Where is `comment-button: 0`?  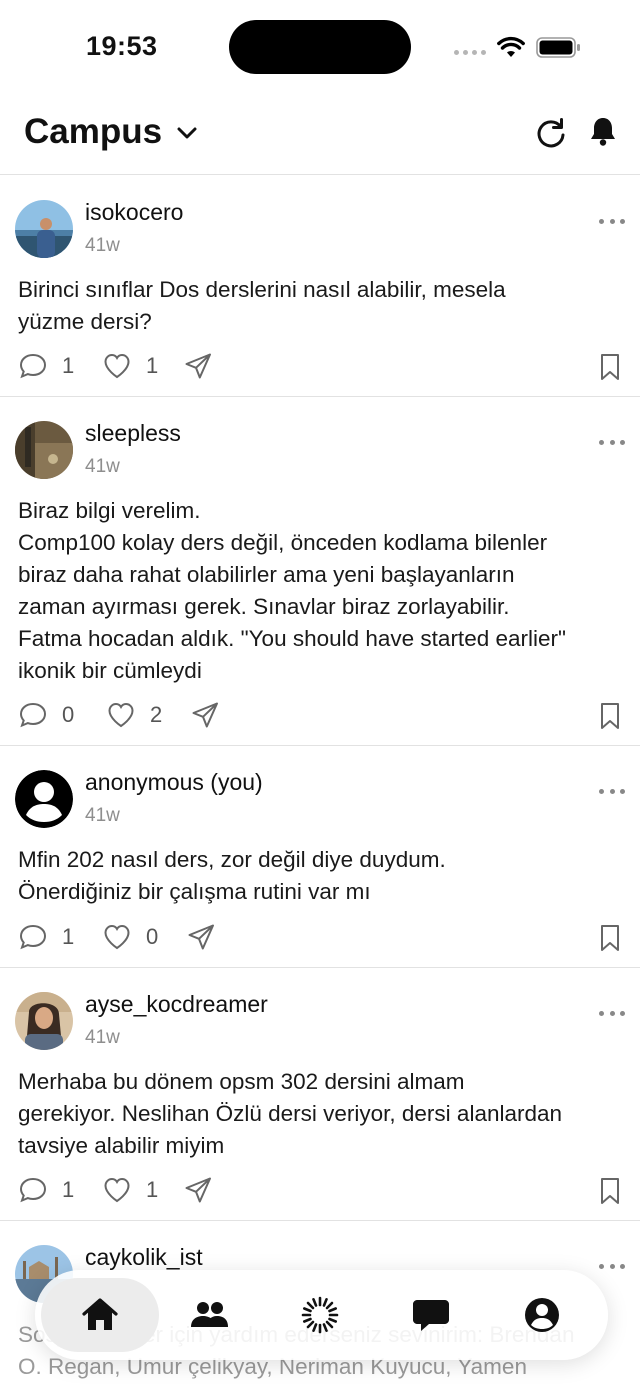 comment-button: 0 is located at coordinates (46, 715).